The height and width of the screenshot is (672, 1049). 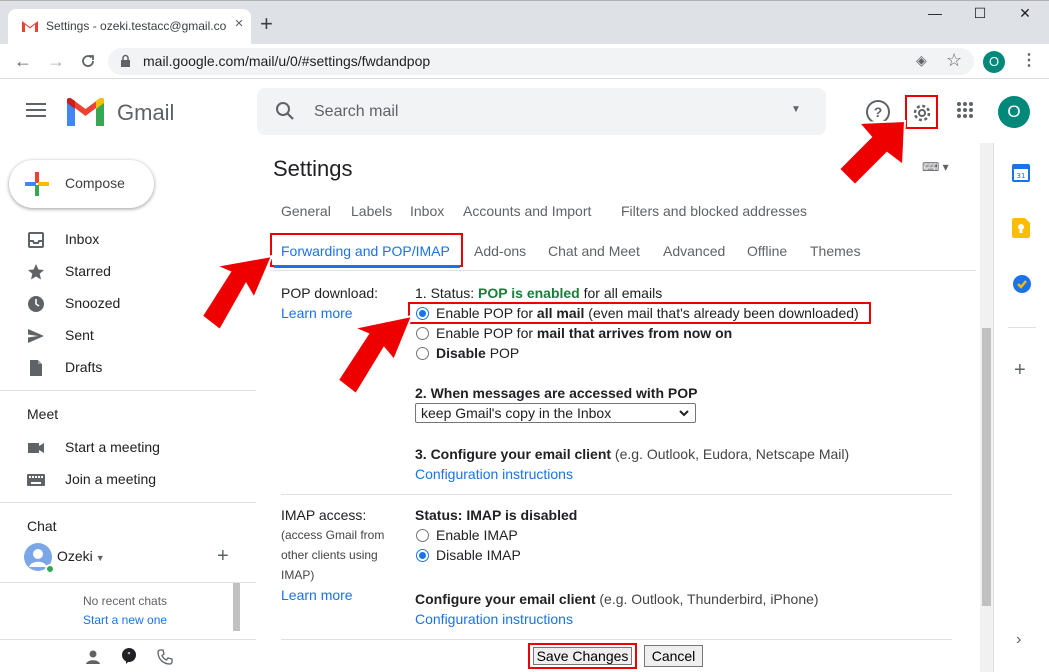 What do you see at coordinates (128, 502) in the screenshot?
I see `sidebar-divider` at bounding box center [128, 502].